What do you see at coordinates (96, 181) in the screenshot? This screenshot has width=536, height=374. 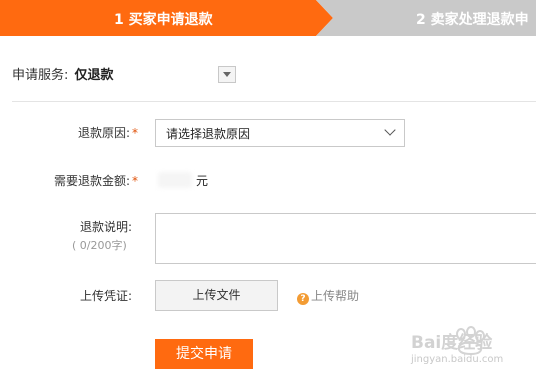 I see `refund-amount-label: 需要退款金额: *` at bounding box center [96, 181].